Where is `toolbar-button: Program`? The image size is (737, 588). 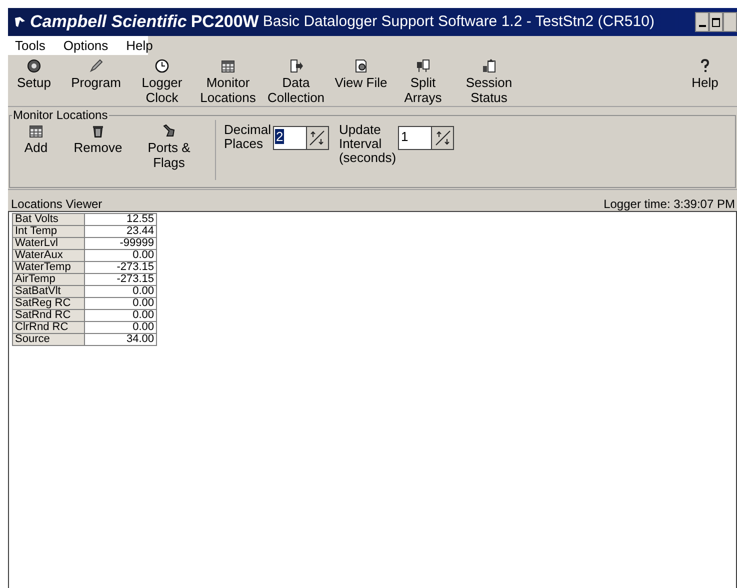
toolbar-button: Program is located at coordinates (96, 74).